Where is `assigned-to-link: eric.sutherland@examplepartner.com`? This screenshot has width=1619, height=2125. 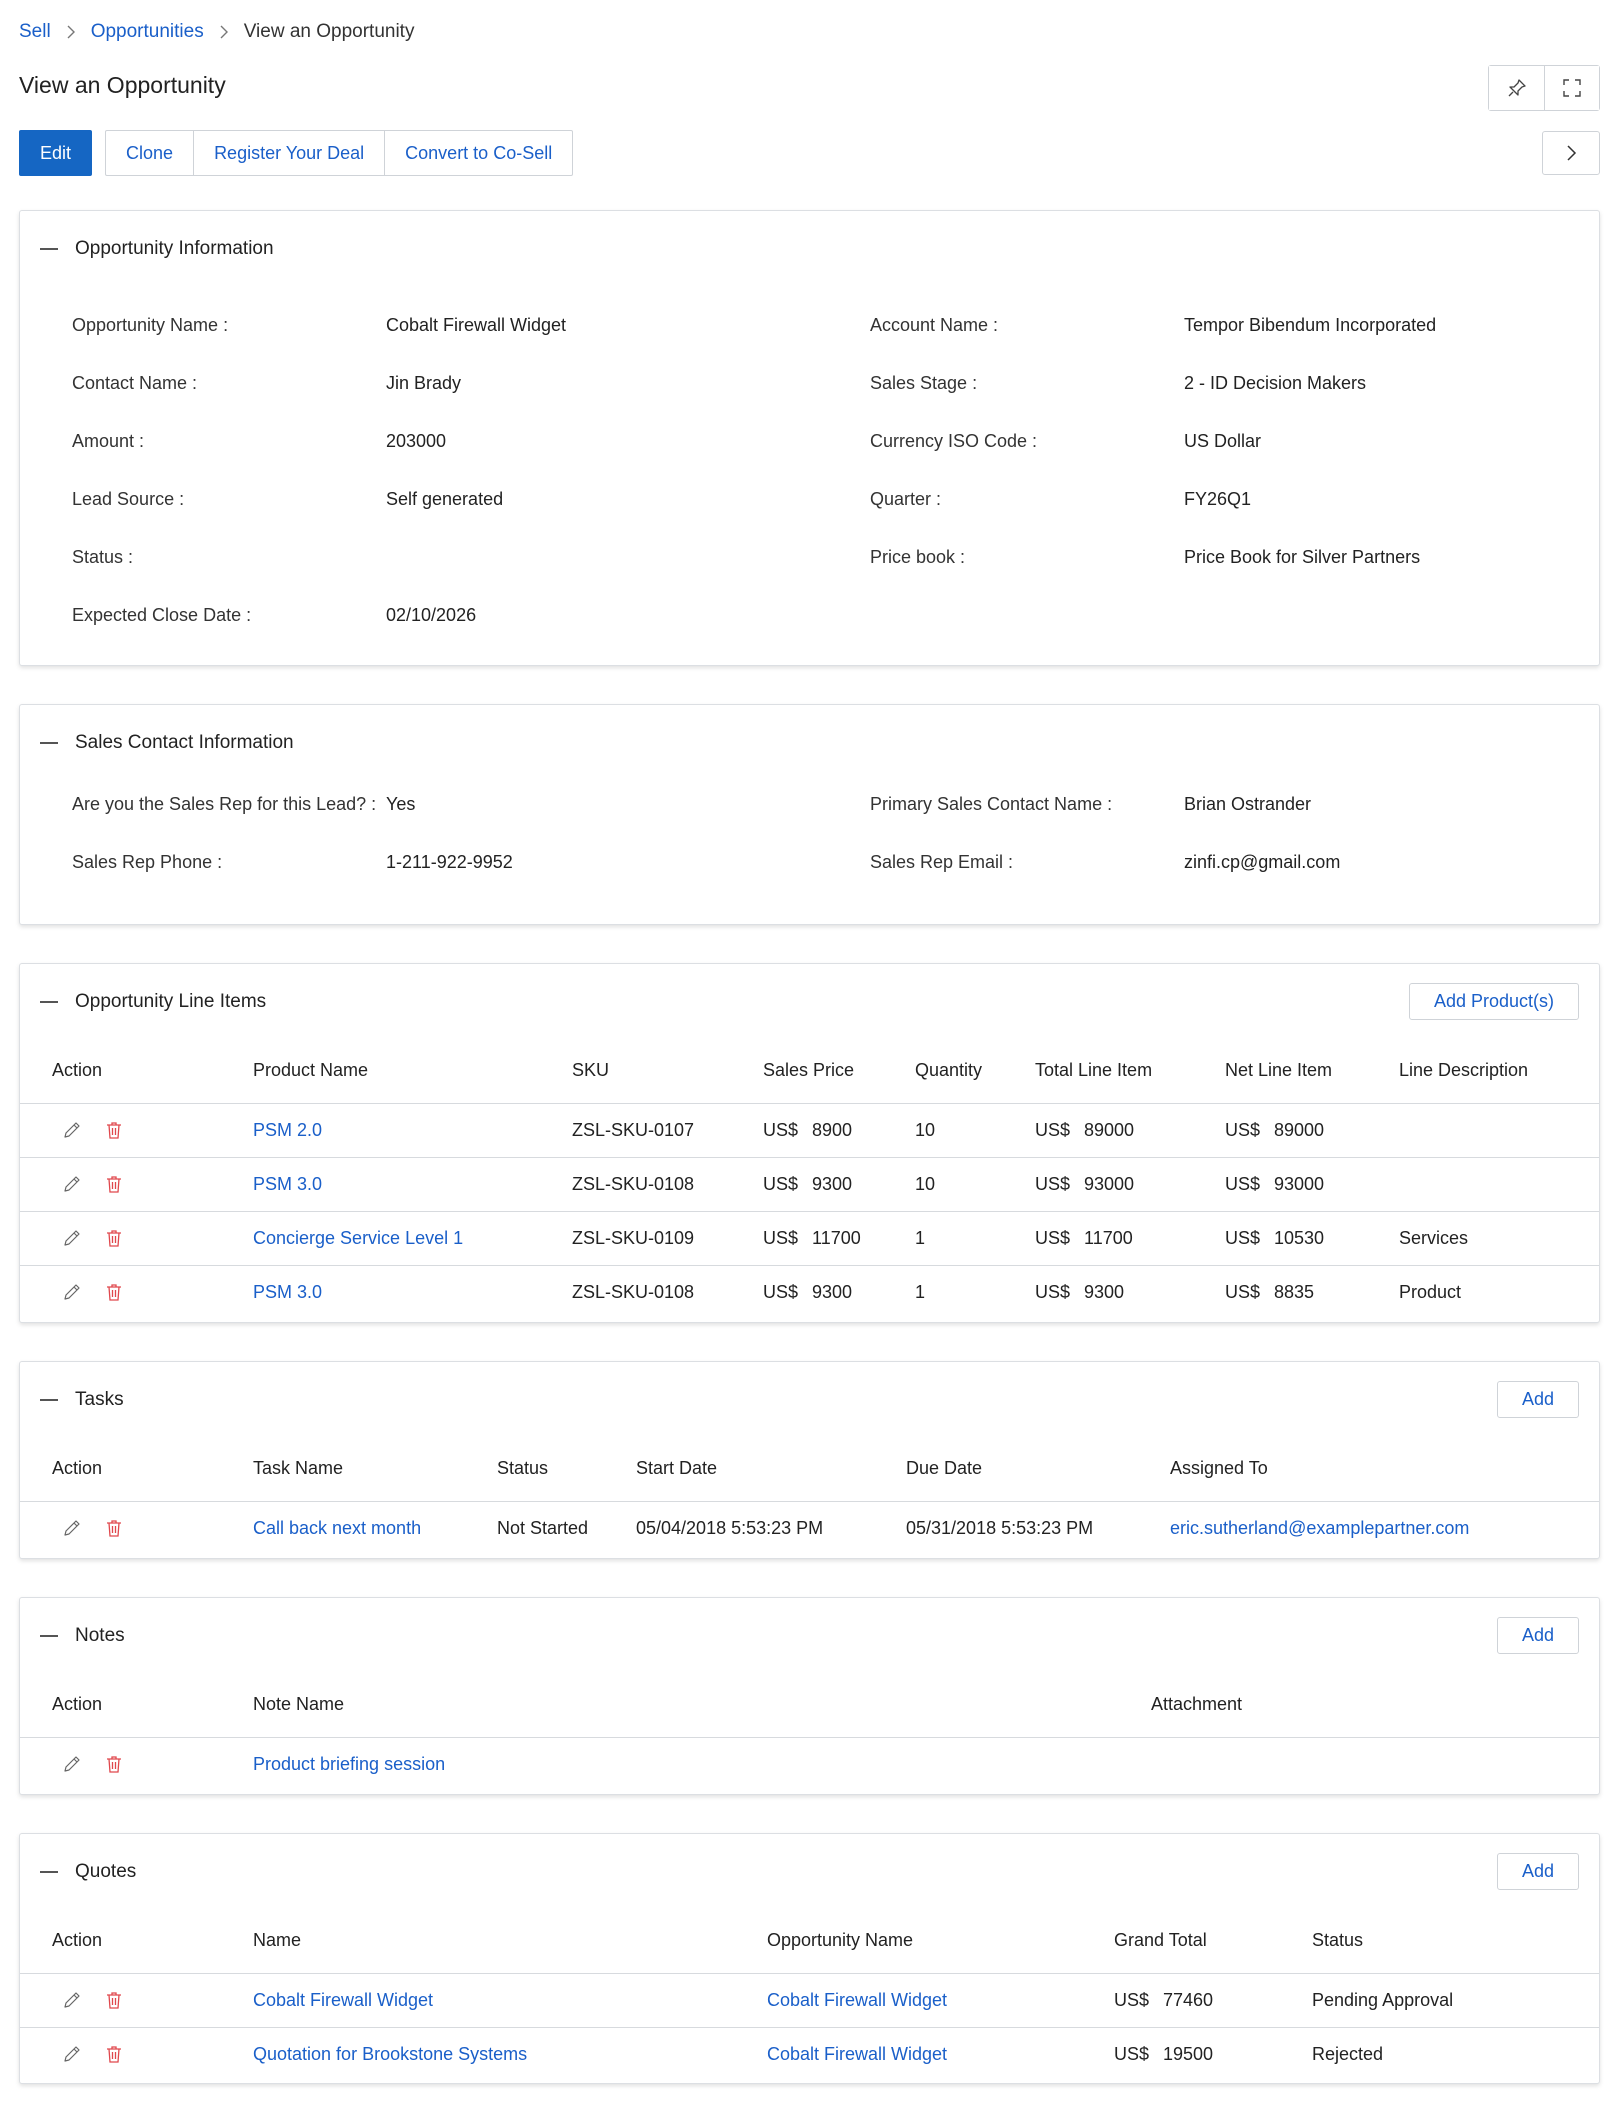 assigned-to-link: eric.sutherland@examplepartner.com is located at coordinates (1319, 1528).